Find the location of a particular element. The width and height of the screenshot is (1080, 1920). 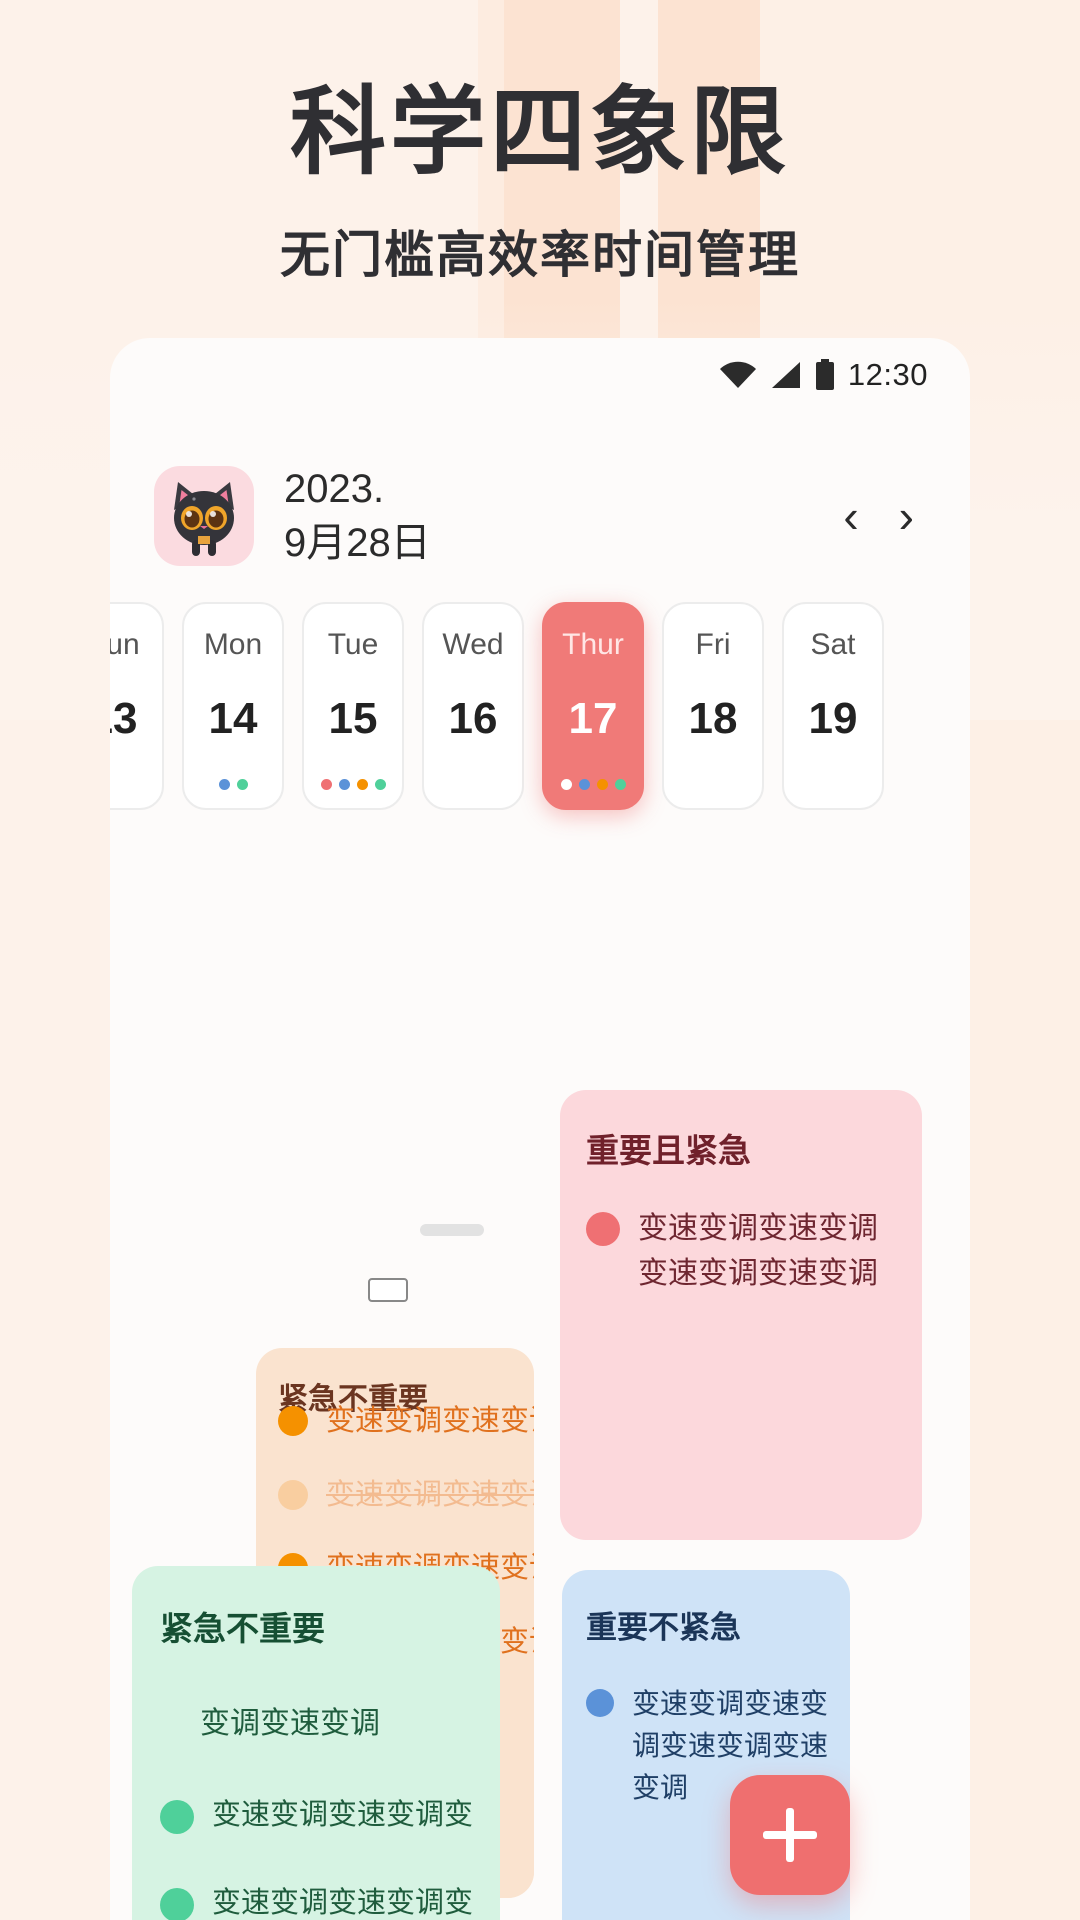

day-cell-16: Wed 16 is located at coordinates (473, 706).